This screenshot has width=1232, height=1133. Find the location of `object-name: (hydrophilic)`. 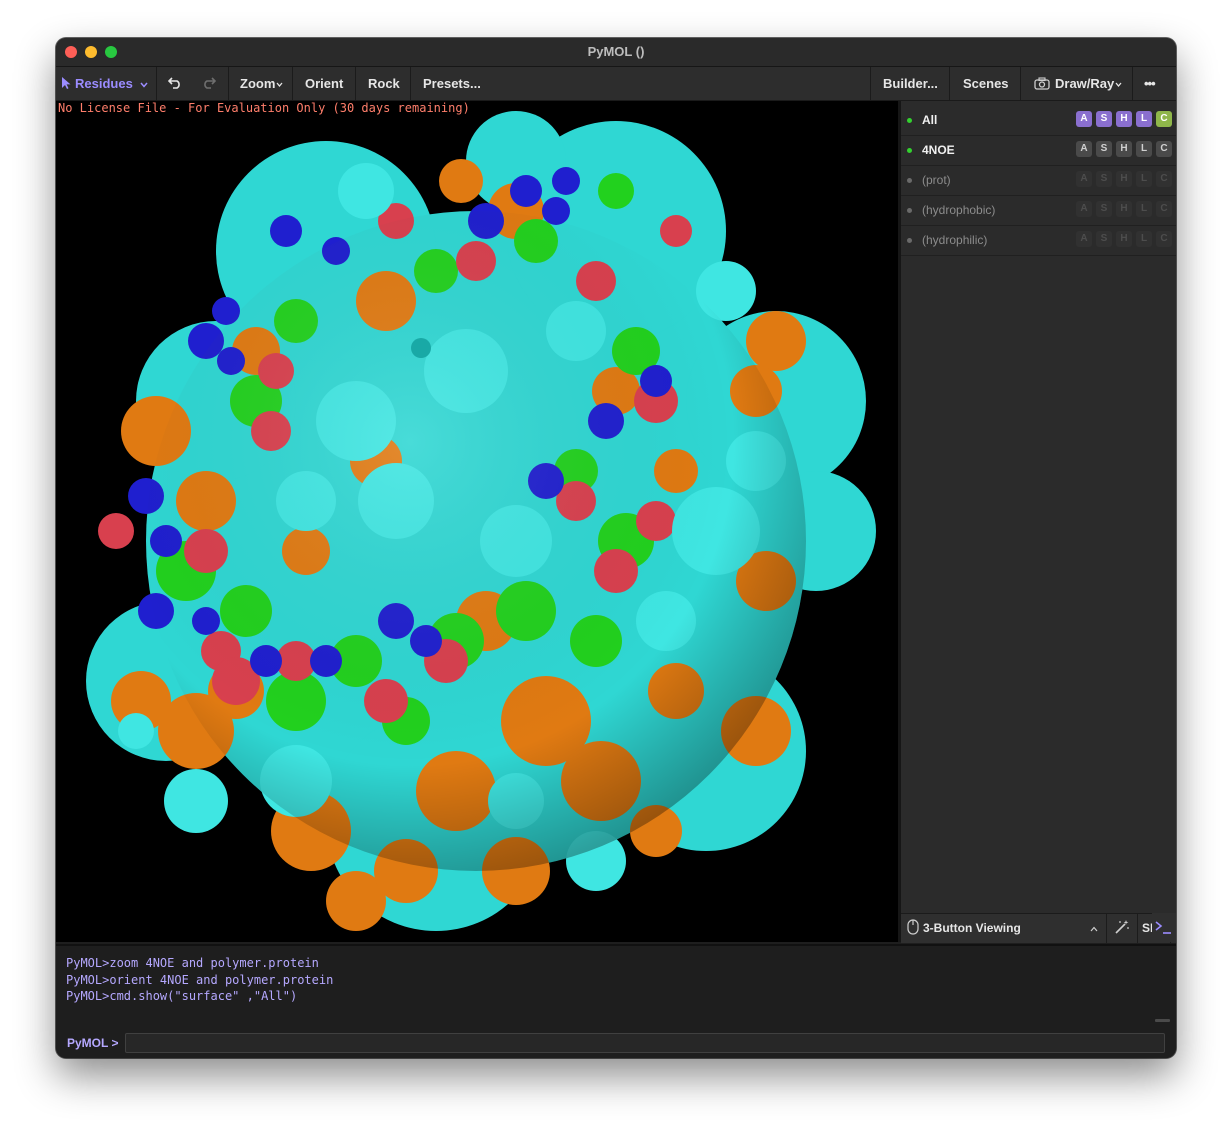

object-name: (hydrophilic) is located at coordinates (954, 240).